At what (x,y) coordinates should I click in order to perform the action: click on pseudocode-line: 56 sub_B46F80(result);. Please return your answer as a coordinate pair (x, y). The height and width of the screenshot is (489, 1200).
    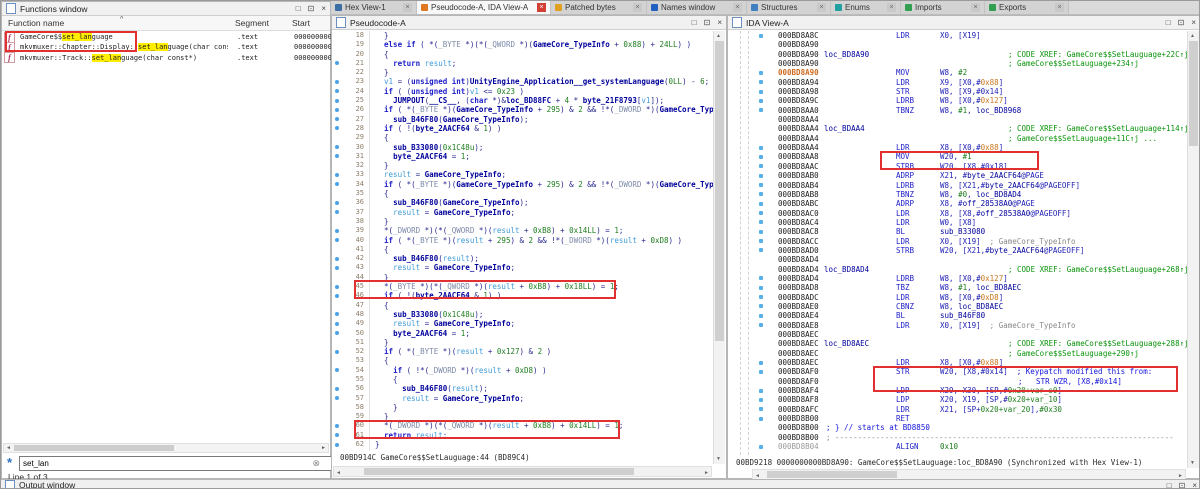
    Looking at the image, I should click on (522, 388).